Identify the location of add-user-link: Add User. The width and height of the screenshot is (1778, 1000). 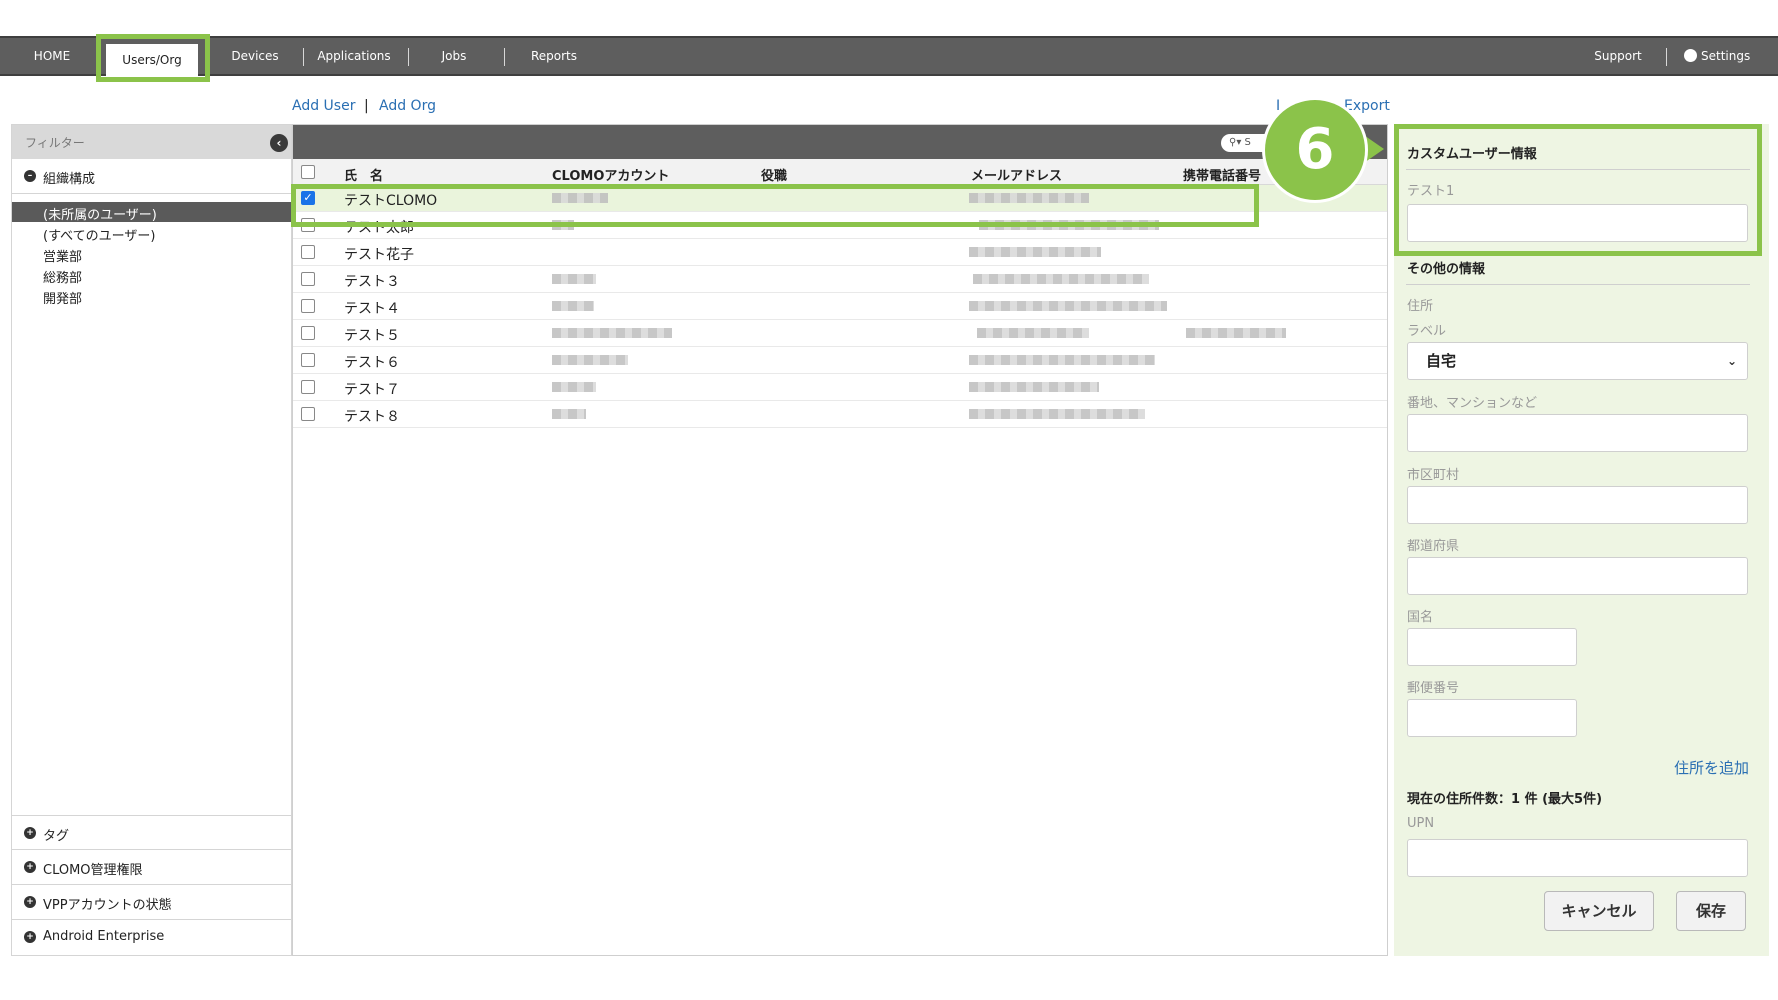
(323, 106).